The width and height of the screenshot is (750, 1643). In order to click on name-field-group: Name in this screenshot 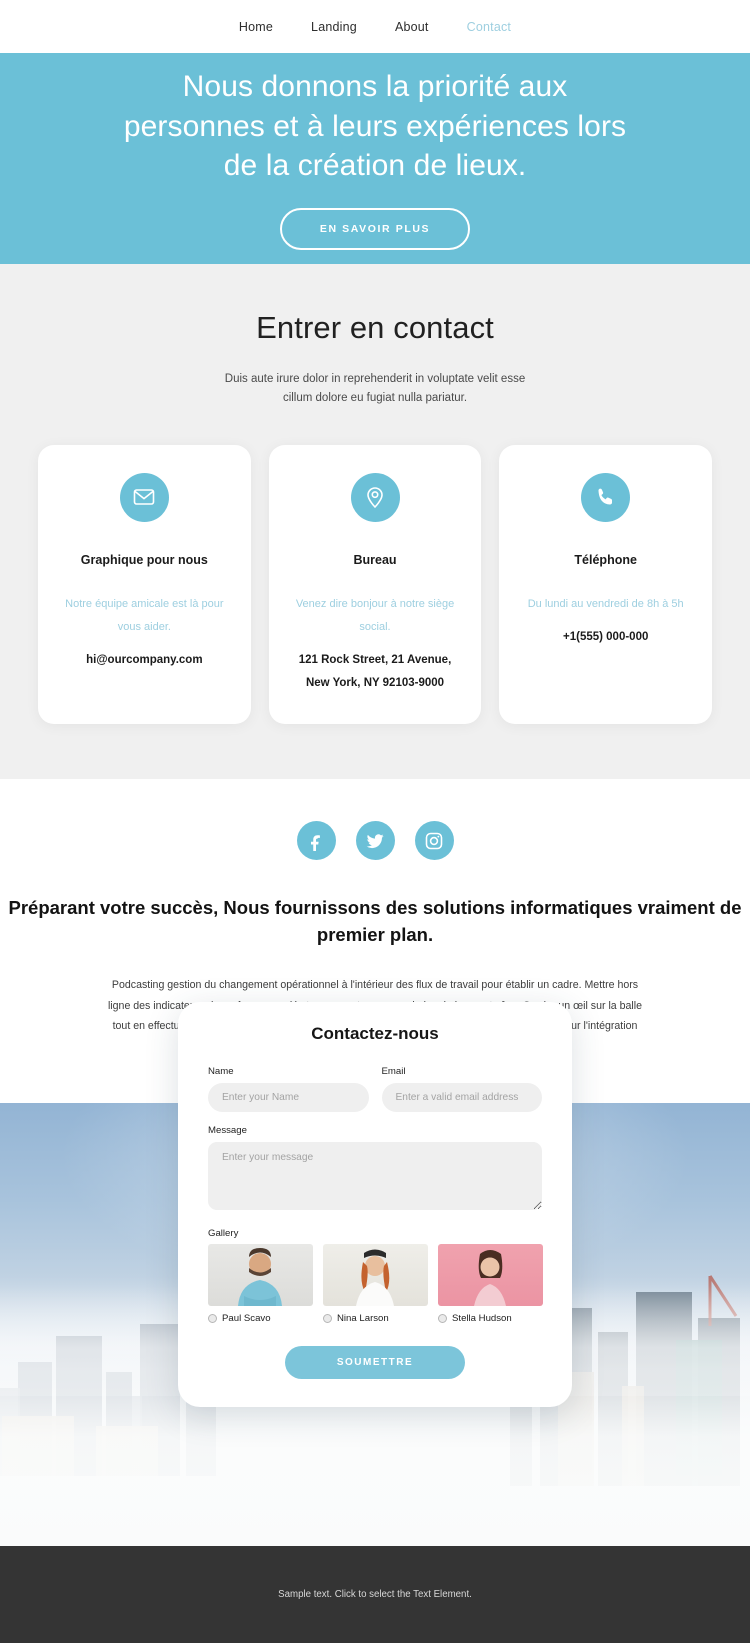, I will do `click(288, 1089)`.